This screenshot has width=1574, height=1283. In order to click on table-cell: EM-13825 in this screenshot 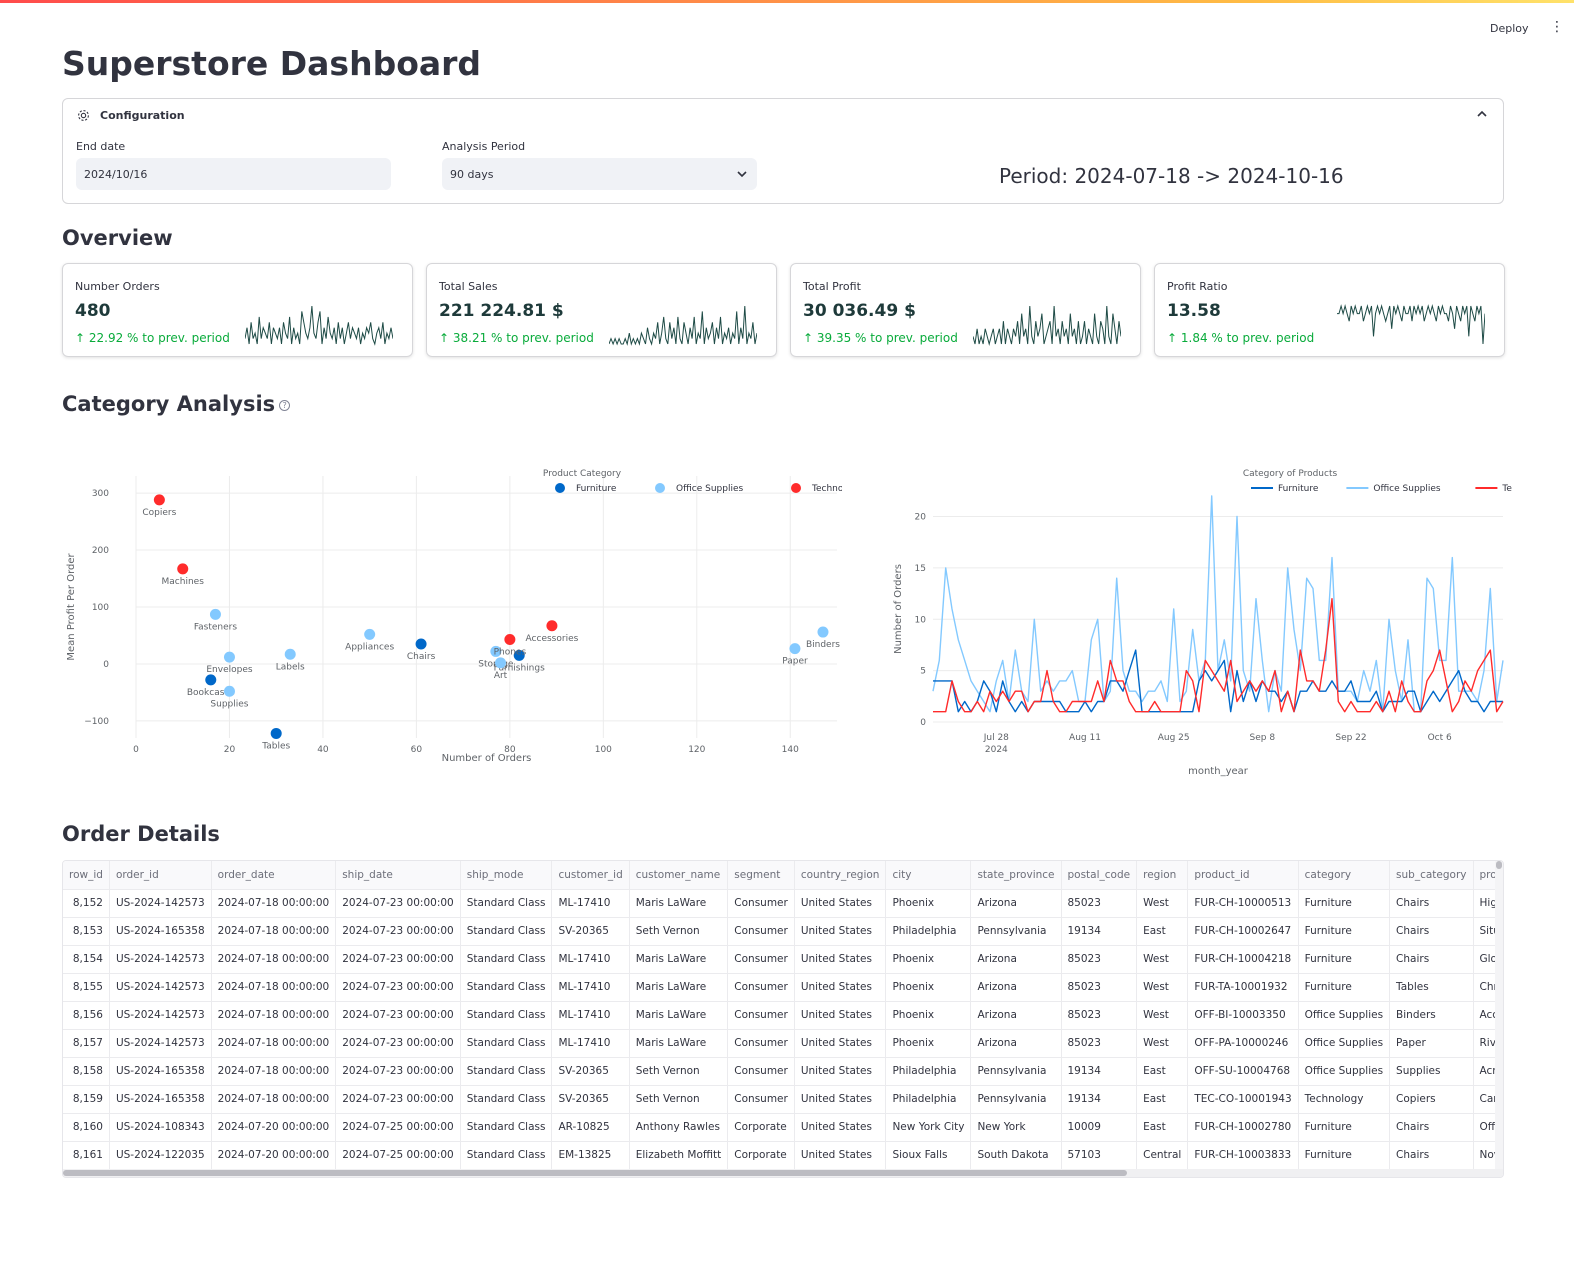, I will do `click(590, 1155)`.